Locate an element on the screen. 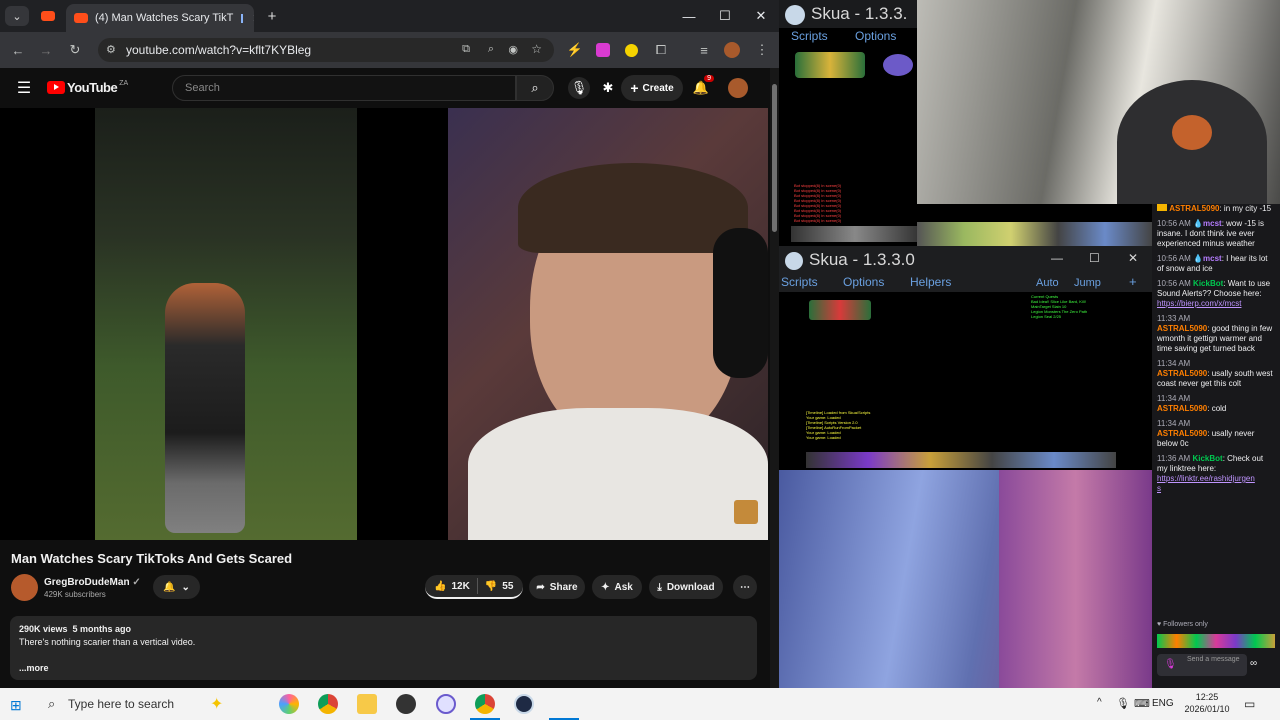  obs-icon is located at coordinates (406, 704).